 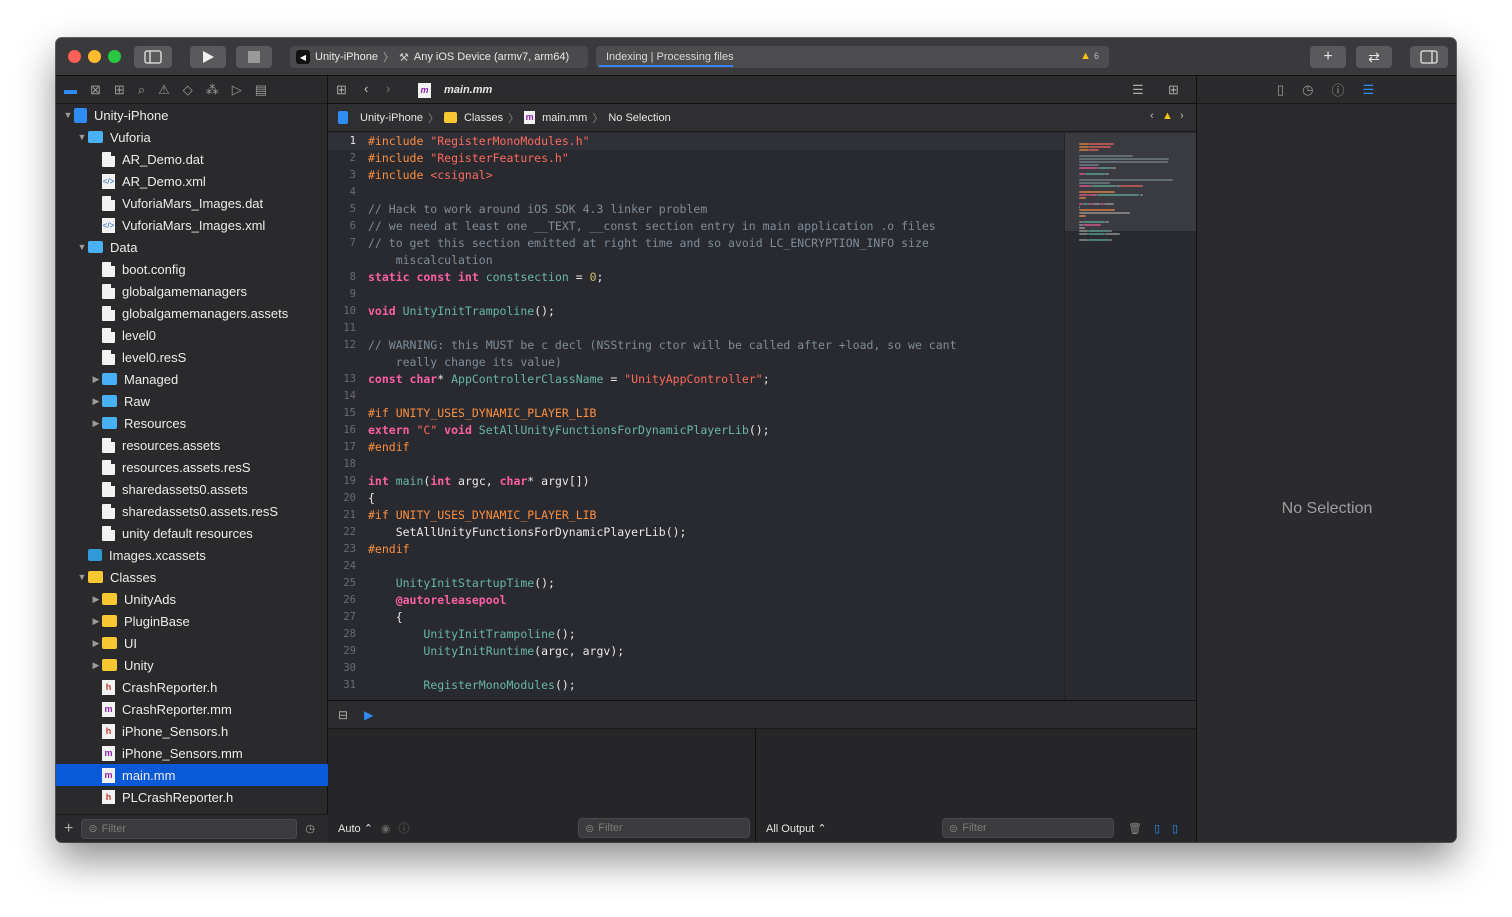 I want to click on eye-icon: ◉, so click(x=386, y=828).